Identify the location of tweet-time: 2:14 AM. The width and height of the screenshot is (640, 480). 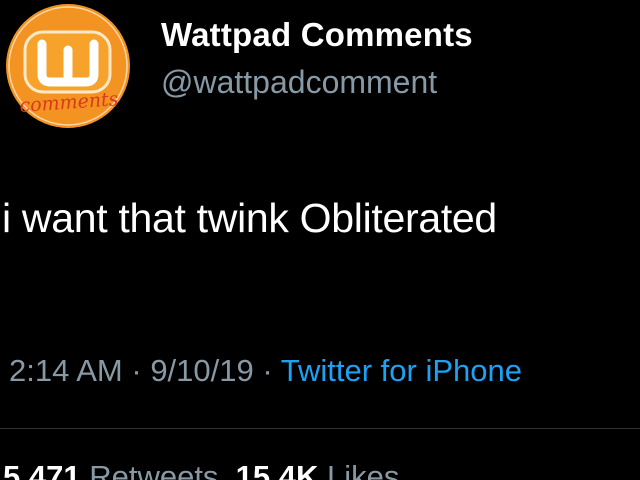
(66, 370).